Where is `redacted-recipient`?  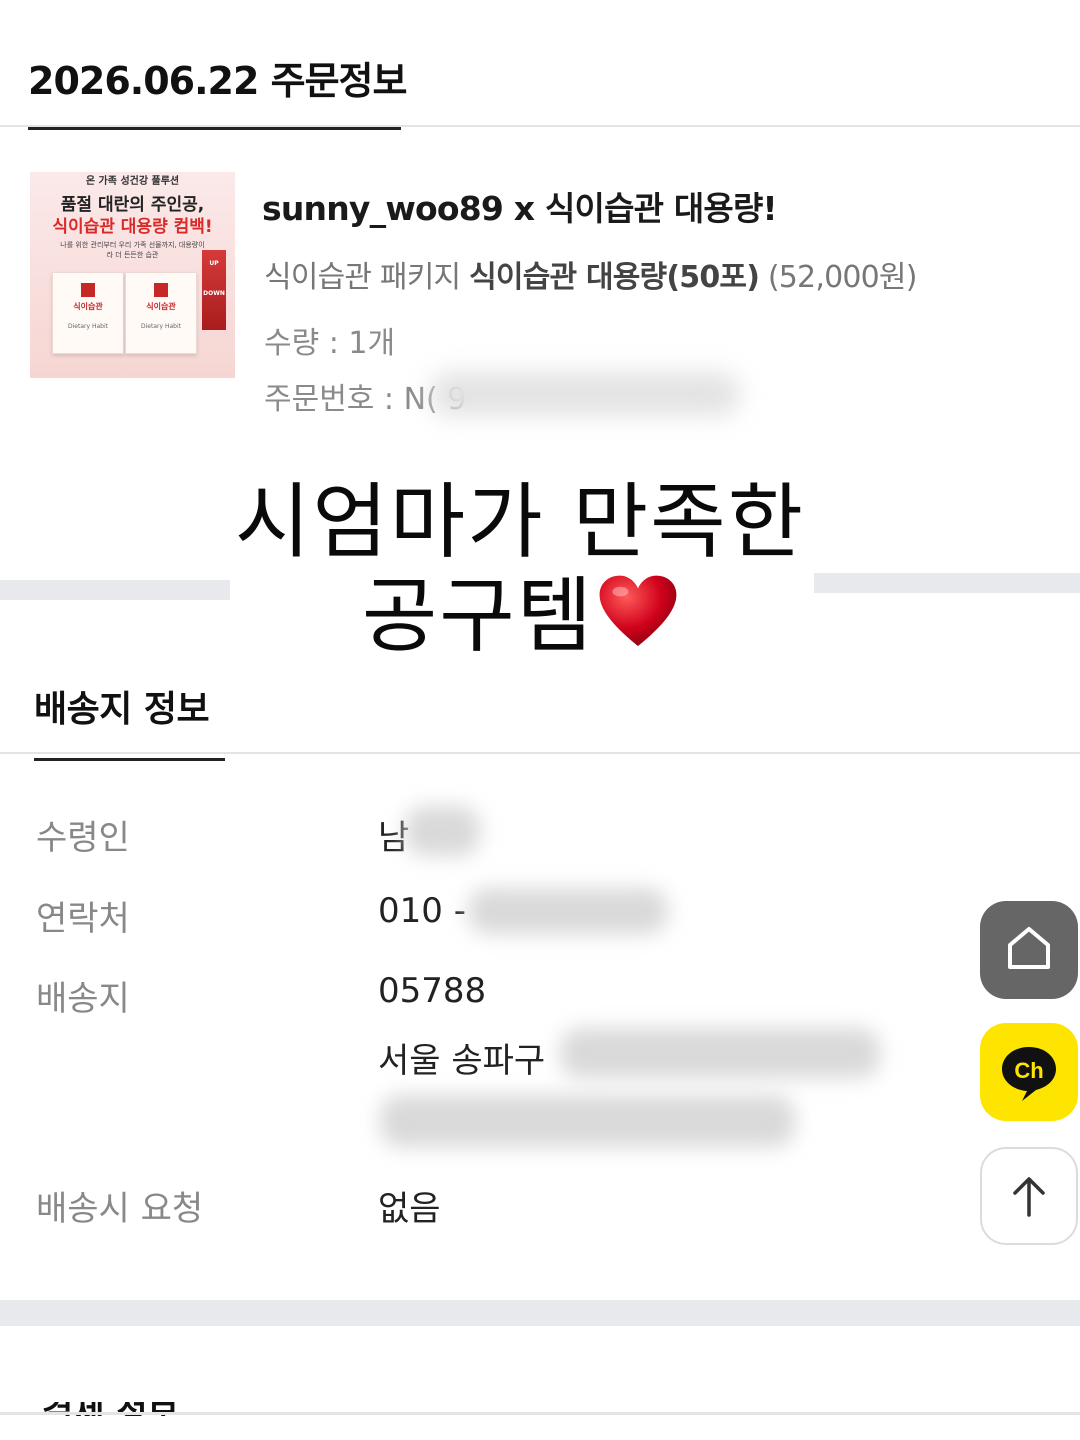 redacted-recipient is located at coordinates (442, 831).